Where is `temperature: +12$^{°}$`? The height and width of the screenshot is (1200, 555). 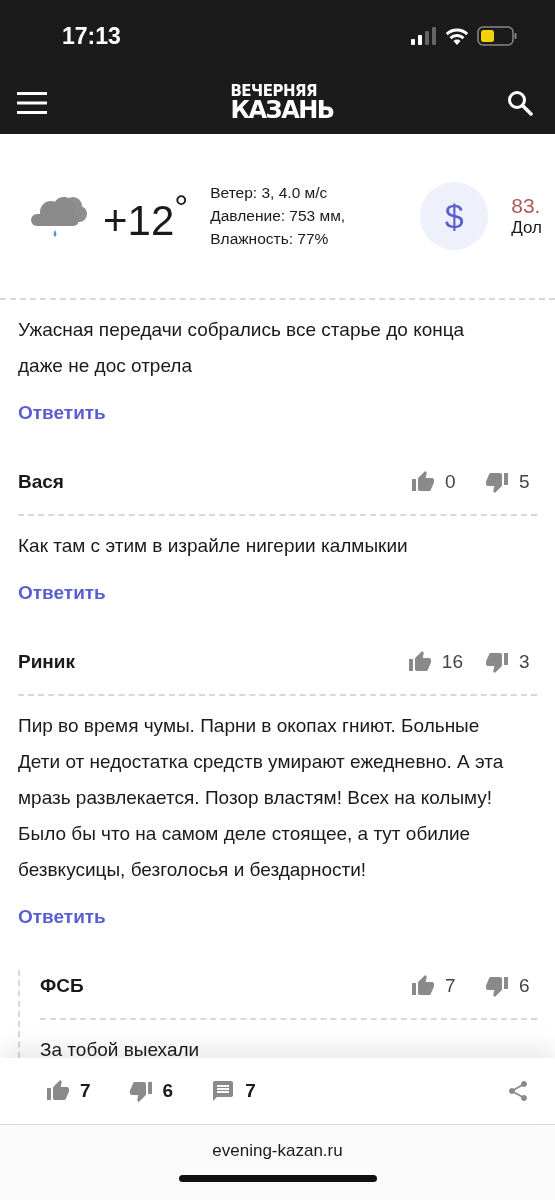
temperature: +12$^{°}$ is located at coordinates (146, 216).